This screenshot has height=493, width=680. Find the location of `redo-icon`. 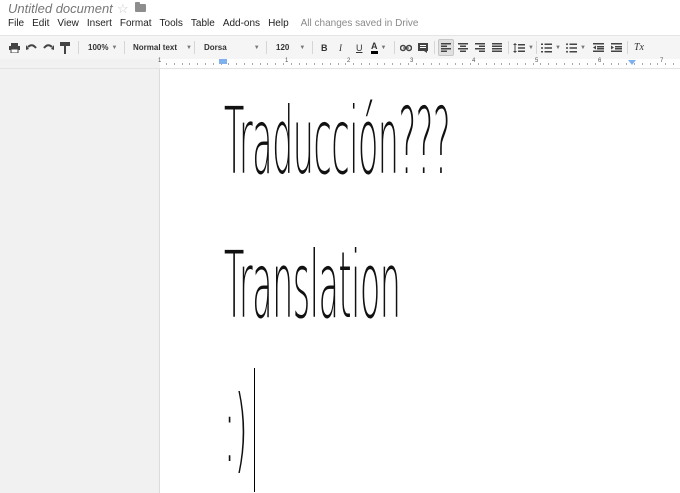

redo-icon is located at coordinates (48, 47).